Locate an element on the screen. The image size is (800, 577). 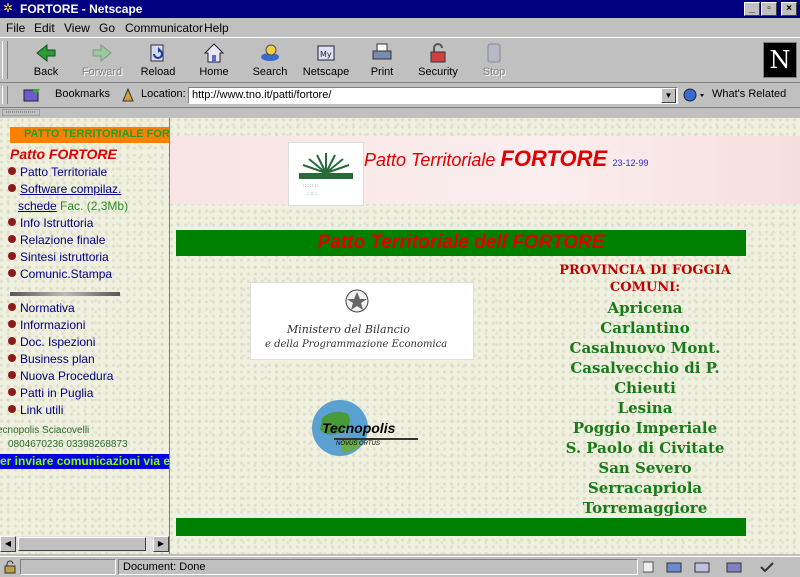
home-icon is located at coordinates (214, 53).